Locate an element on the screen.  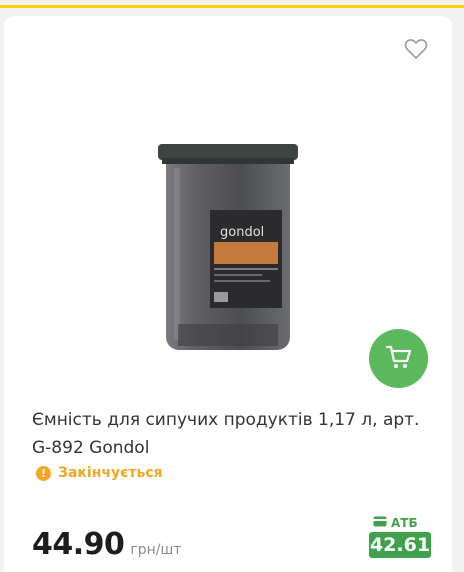
price-block: 44.90 грн/шт is located at coordinates (106, 544).